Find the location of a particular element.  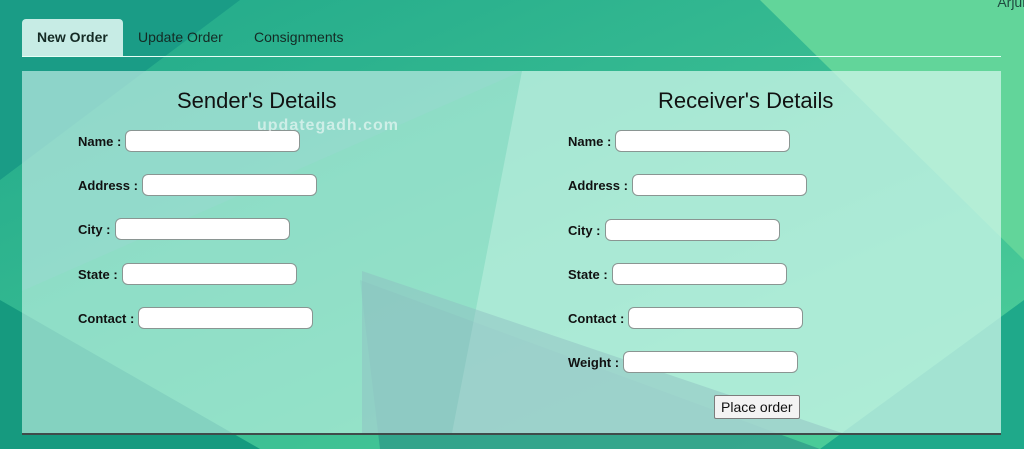

user-name: Arjun is located at coordinates (1010, 5).